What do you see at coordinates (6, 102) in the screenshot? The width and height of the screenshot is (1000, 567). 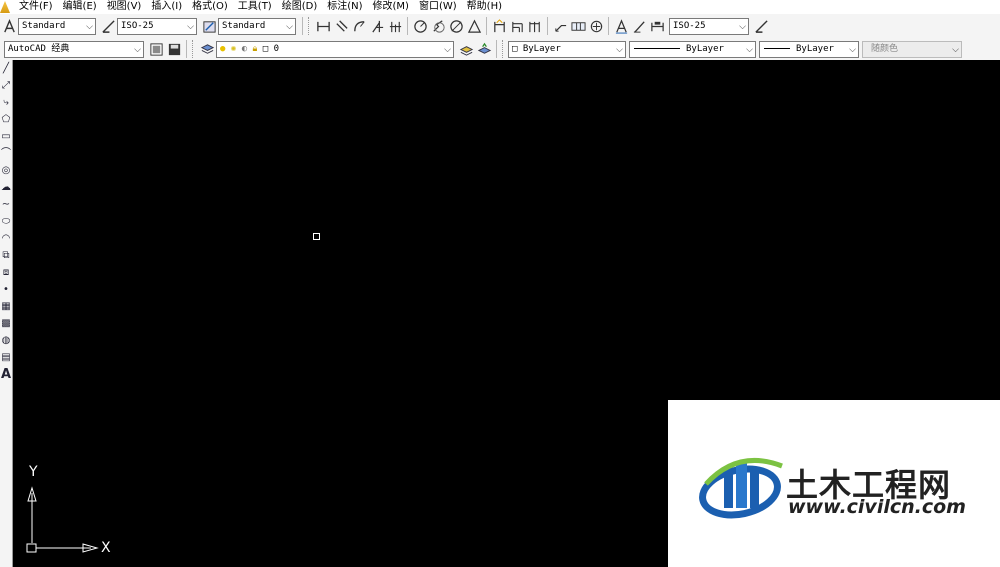 I see `polyline-icon: ⤷` at bounding box center [6, 102].